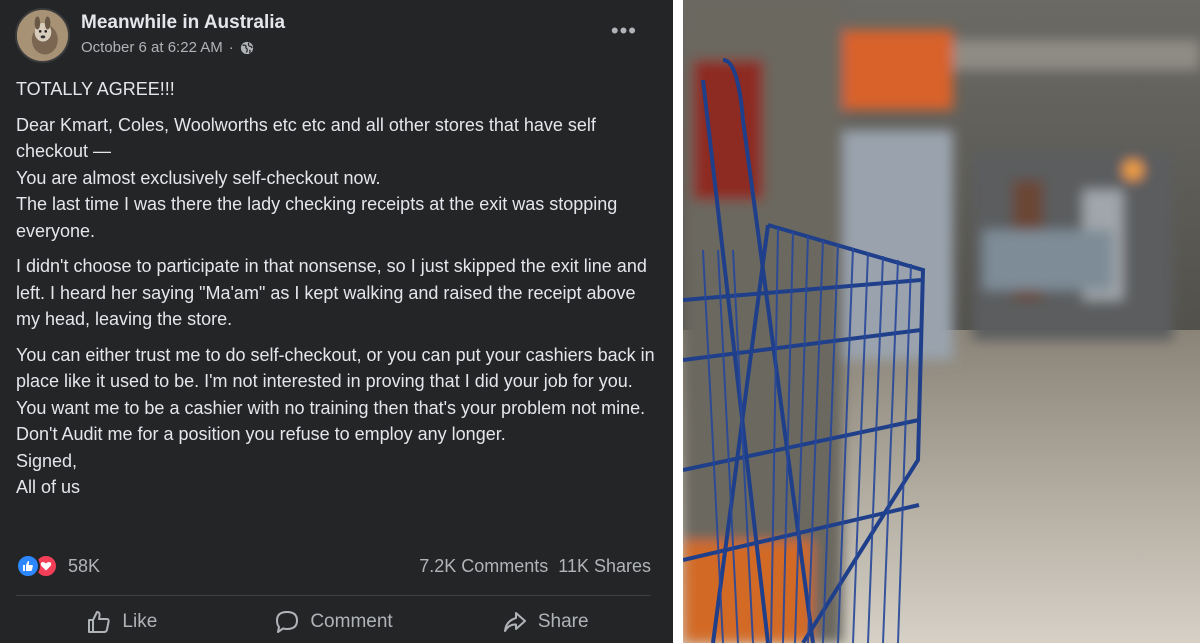 This screenshot has height=643, width=1200. I want to click on reactions-summary: 58K, so click(58, 566).